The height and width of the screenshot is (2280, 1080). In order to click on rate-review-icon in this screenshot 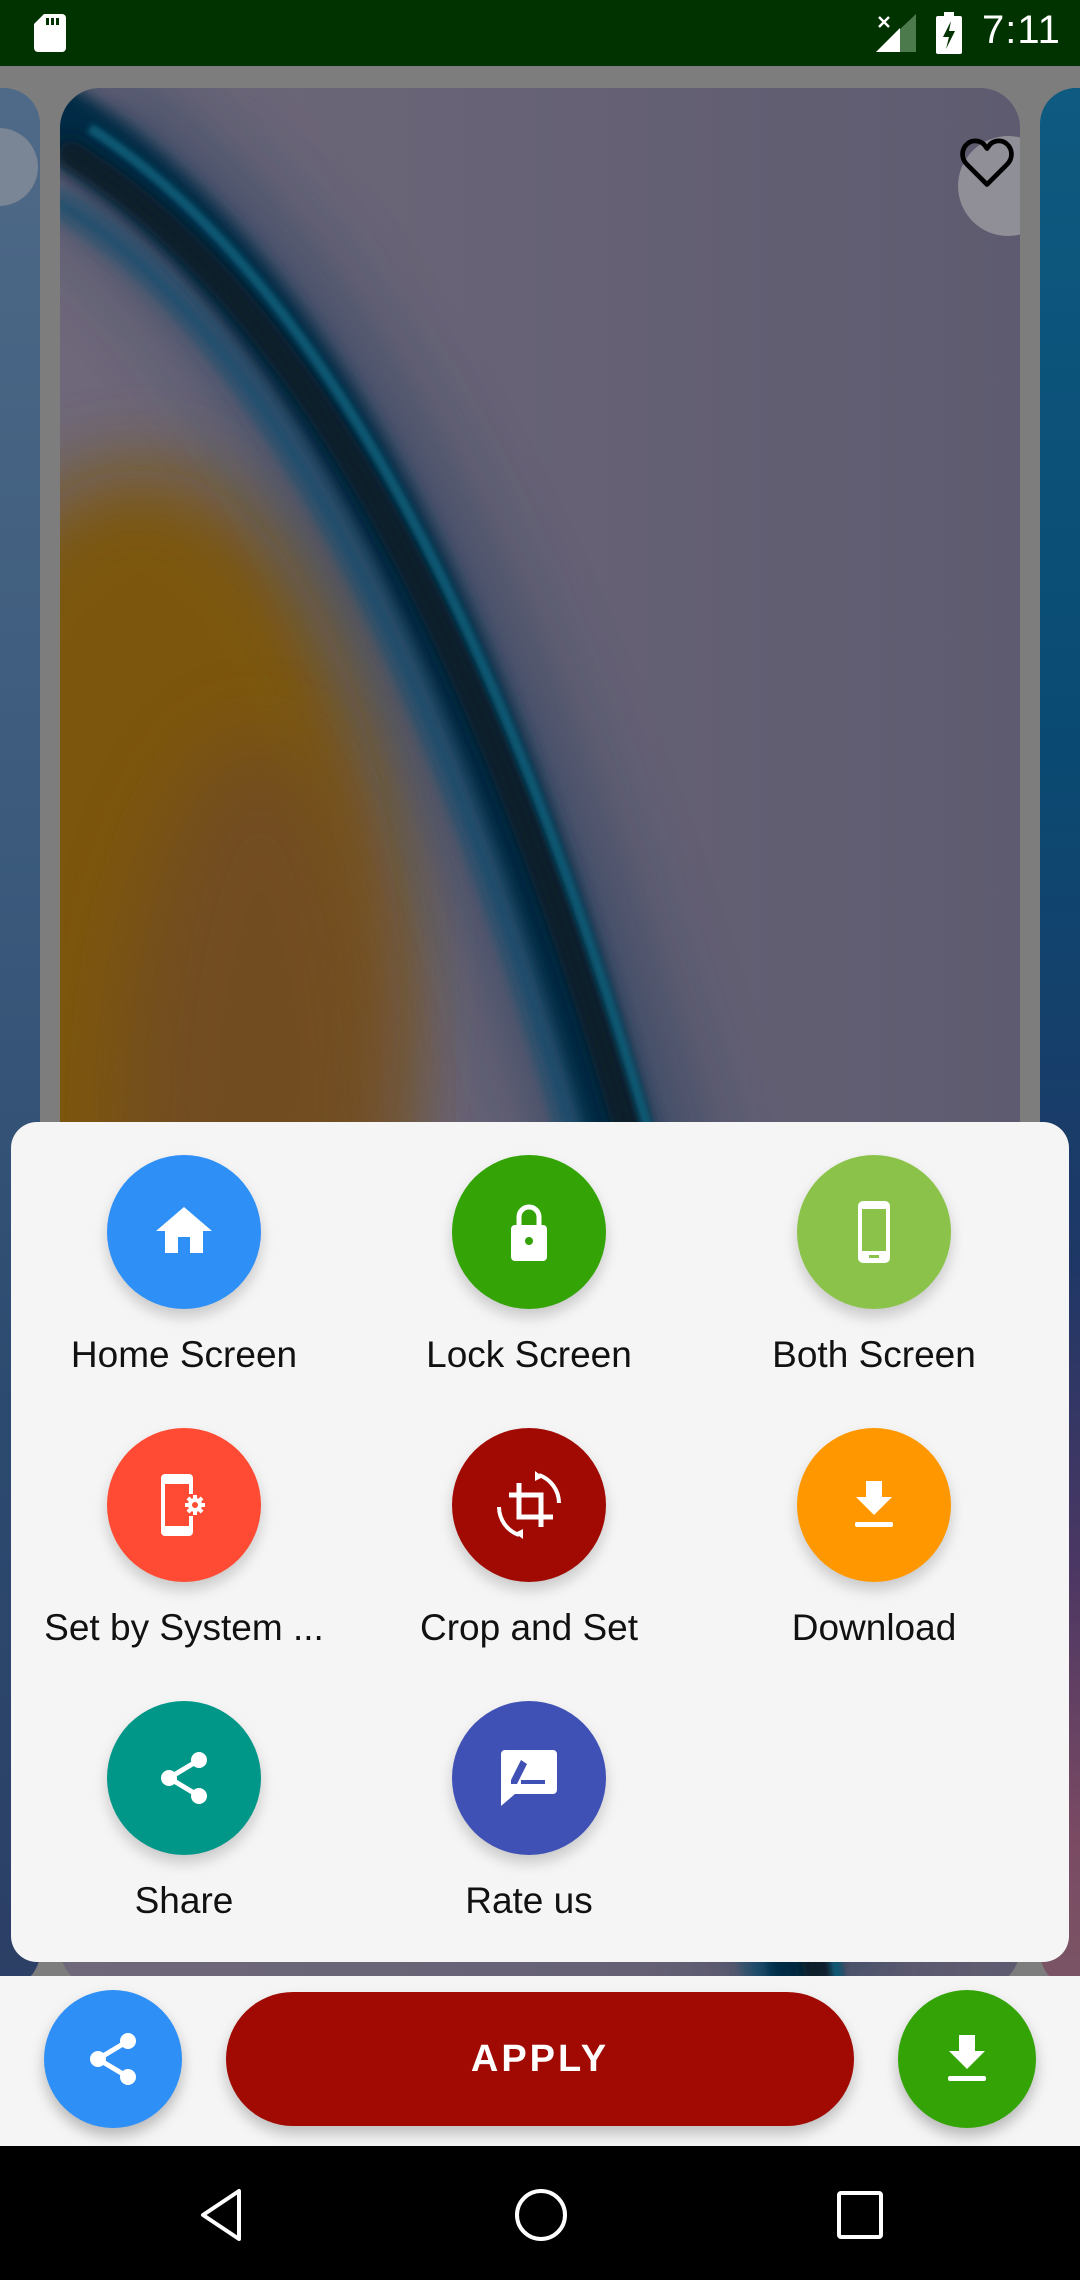, I will do `click(529, 1778)`.